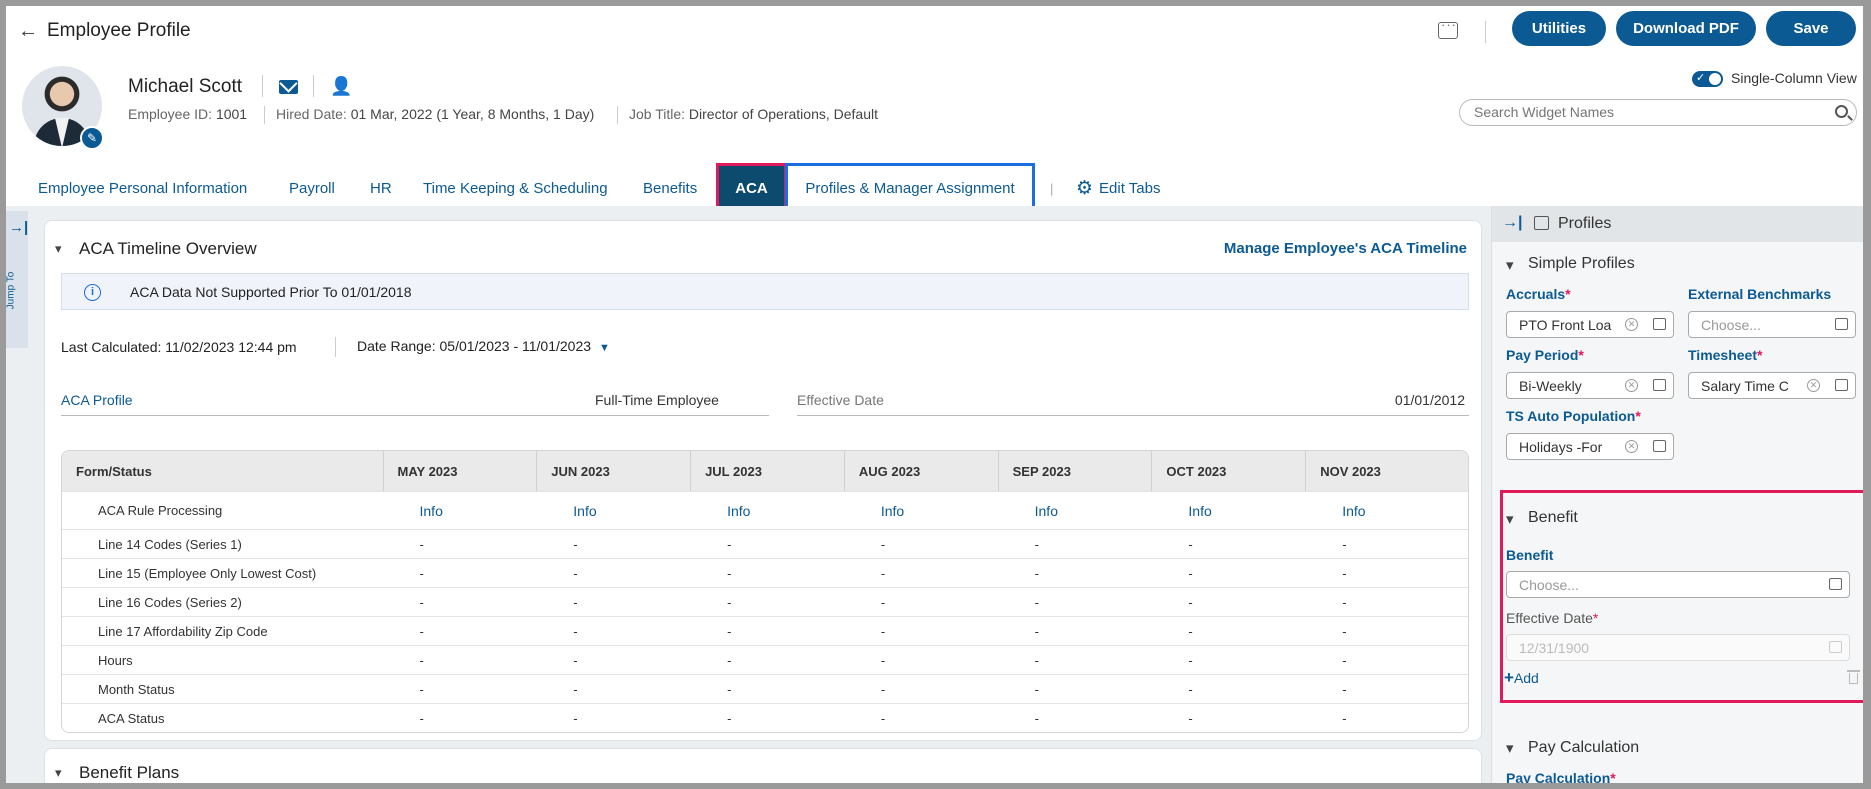 Image resolution: width=1871 pixels, height=789 pixels. Describe the element at coordinates (28, 31) in the screenshot. I see `back-arrow-icon: ←` at that location.